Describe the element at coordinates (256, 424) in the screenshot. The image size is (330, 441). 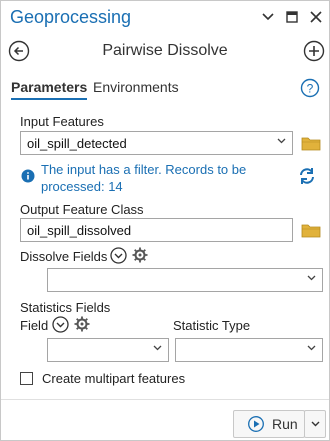
I see `play-icon` at that location.